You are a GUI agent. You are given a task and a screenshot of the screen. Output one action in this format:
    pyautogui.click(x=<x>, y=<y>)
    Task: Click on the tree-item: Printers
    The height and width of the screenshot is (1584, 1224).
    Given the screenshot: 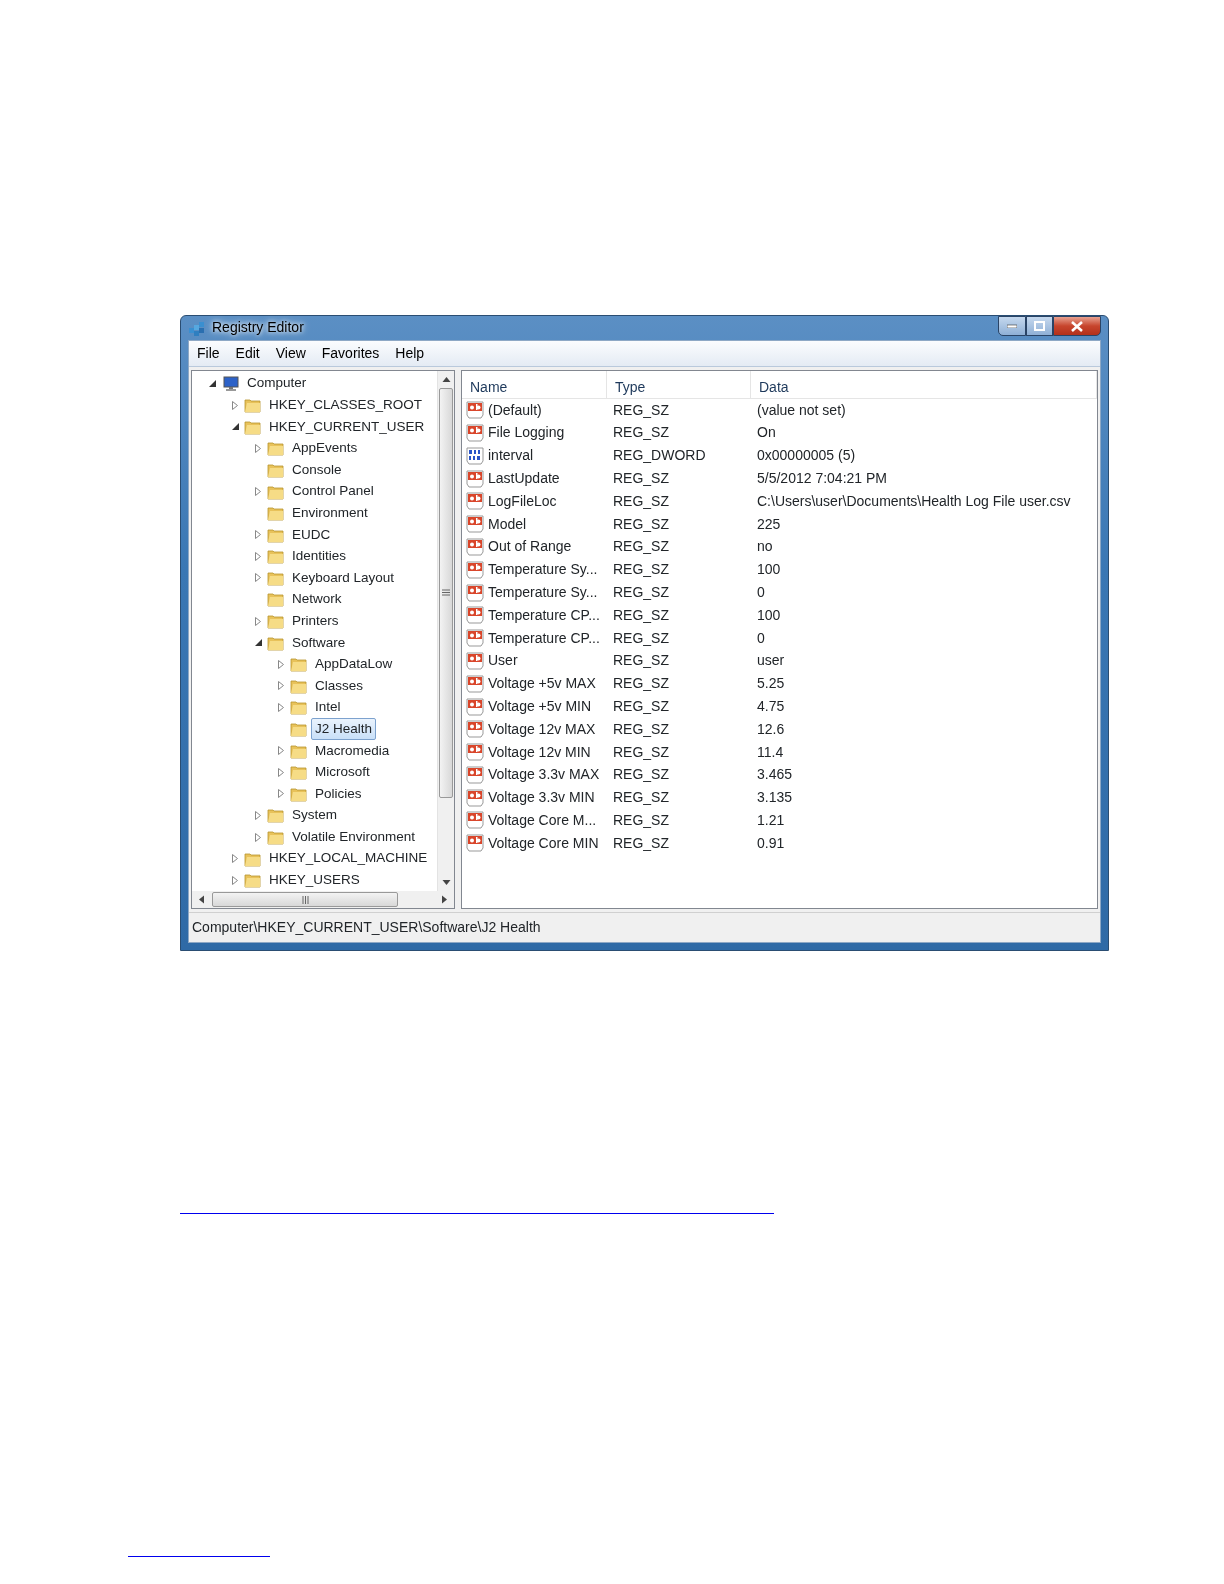 What is the action you would take?
    pyautogui.click(x=315, y=621)
    